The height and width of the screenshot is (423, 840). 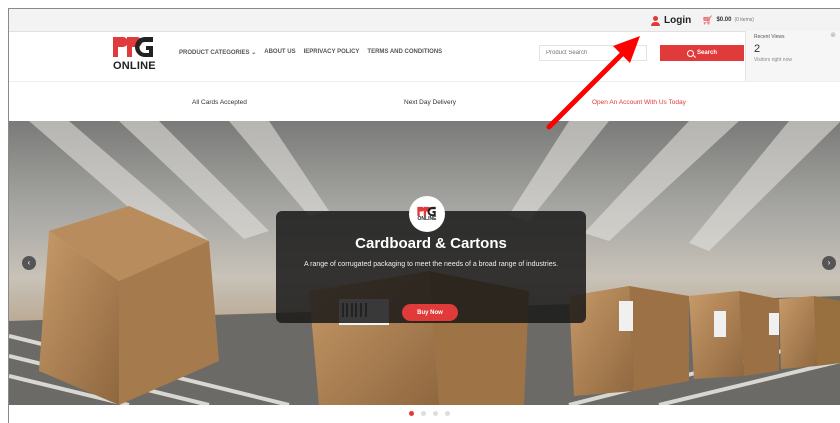 I want to click on login-link: Login, so click(x=671, y=20).